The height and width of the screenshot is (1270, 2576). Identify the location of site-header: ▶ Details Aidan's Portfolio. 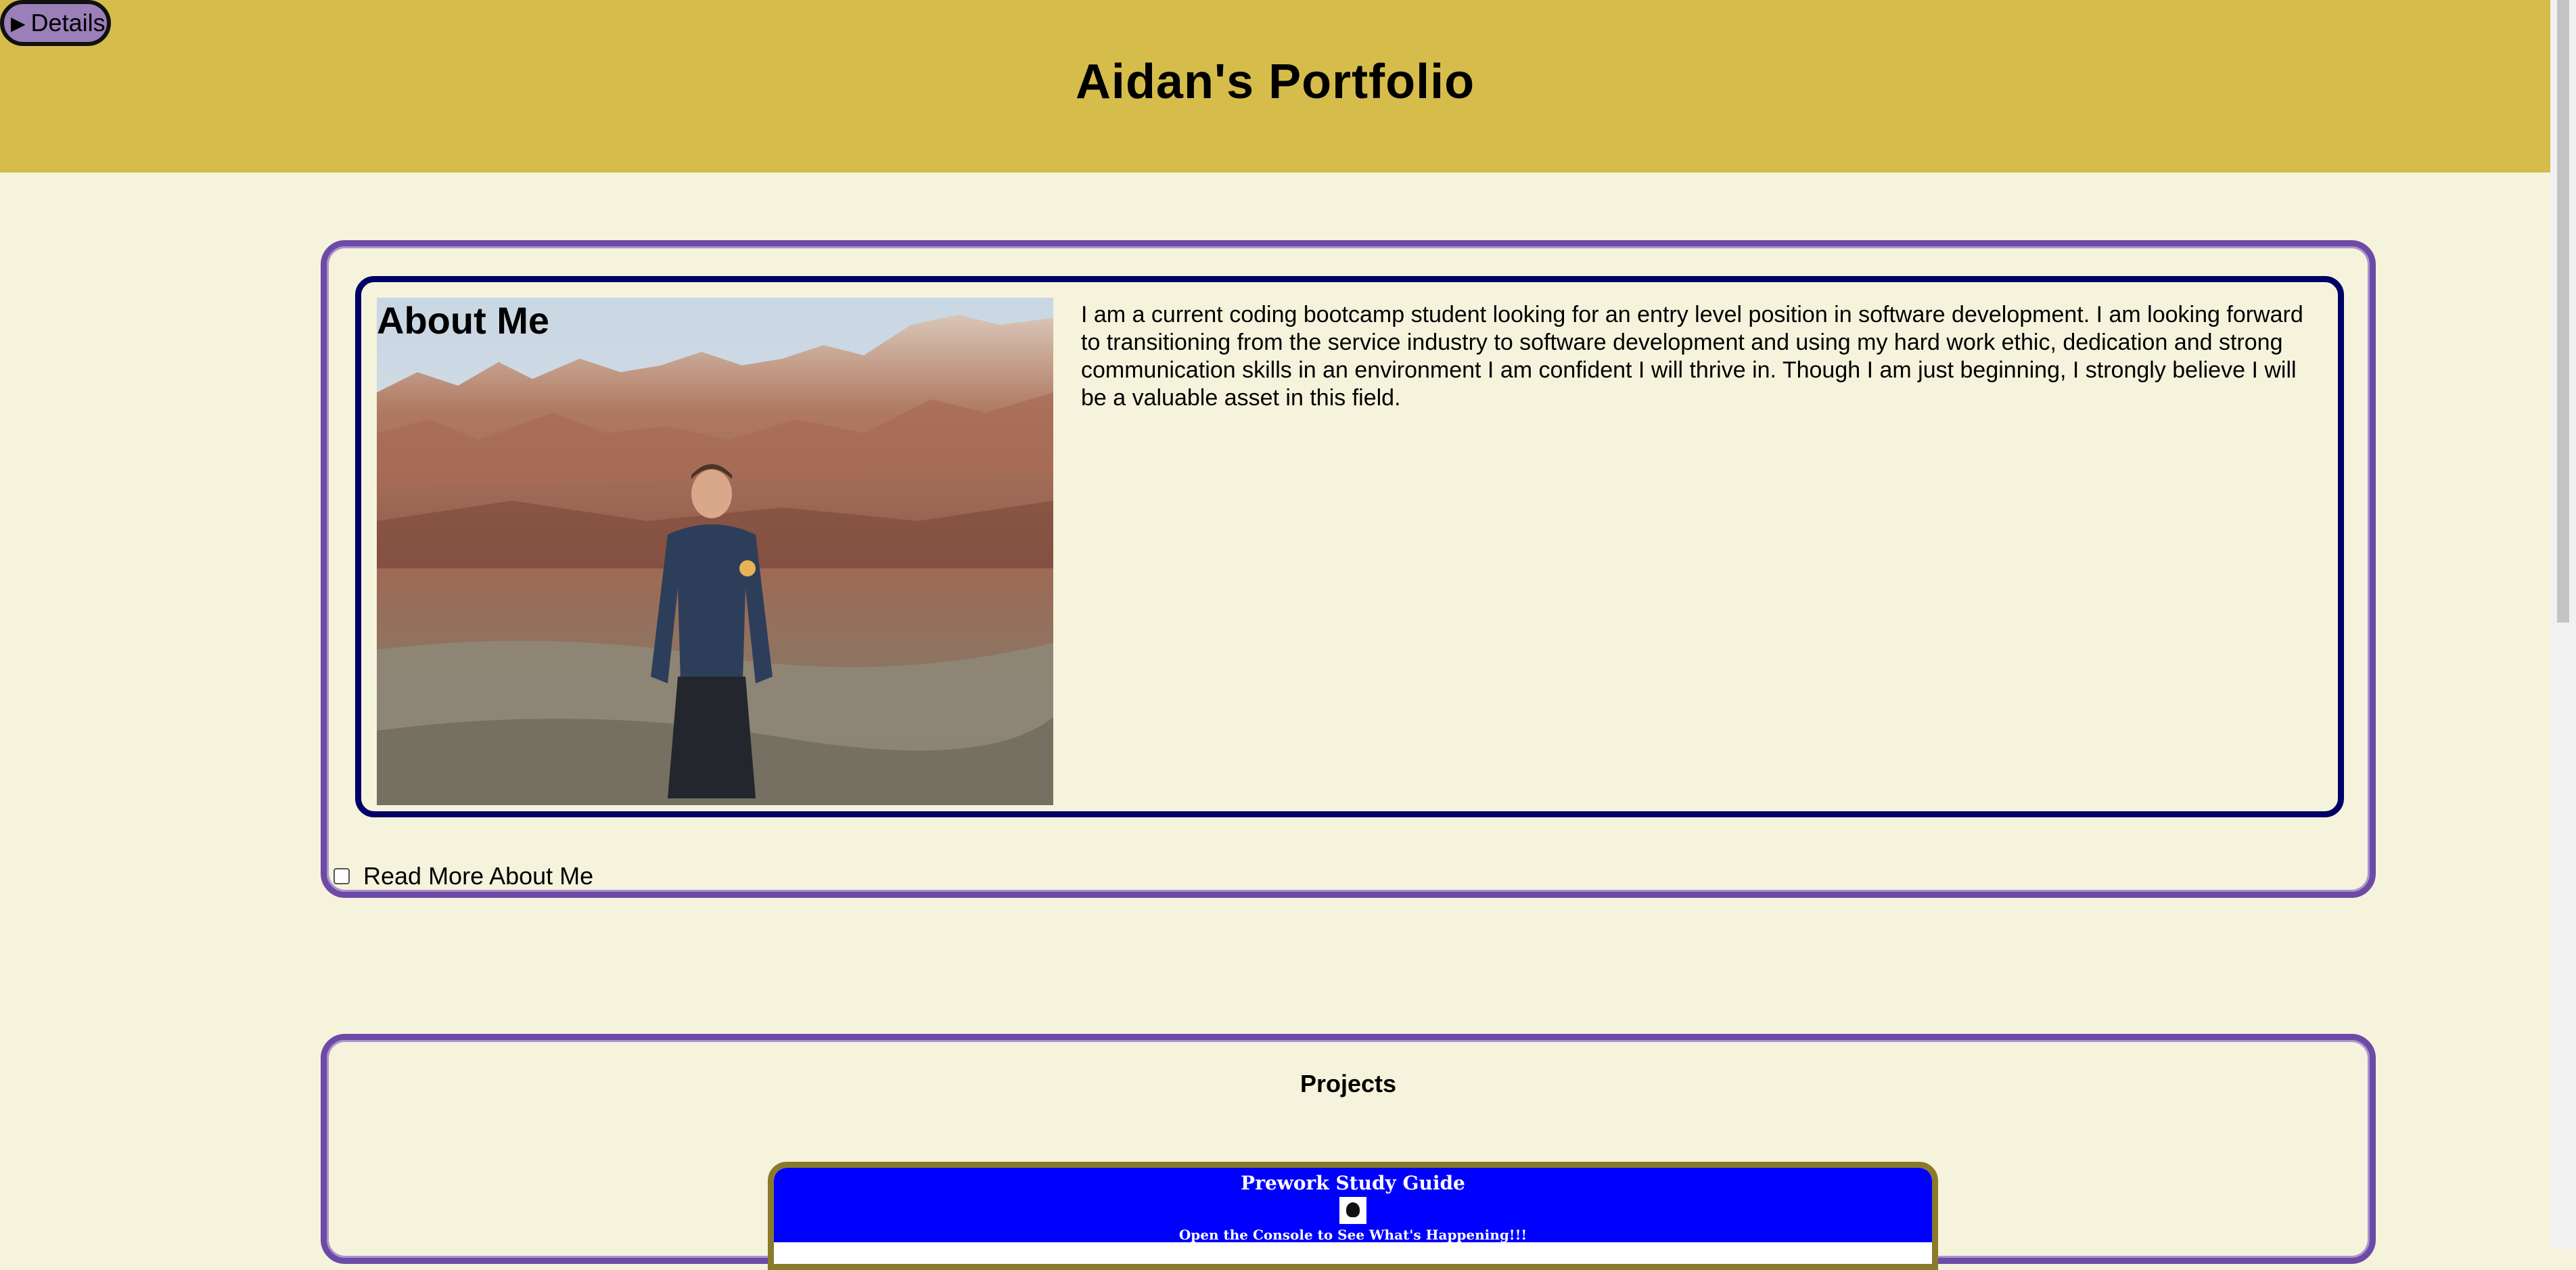
(1275, 86).